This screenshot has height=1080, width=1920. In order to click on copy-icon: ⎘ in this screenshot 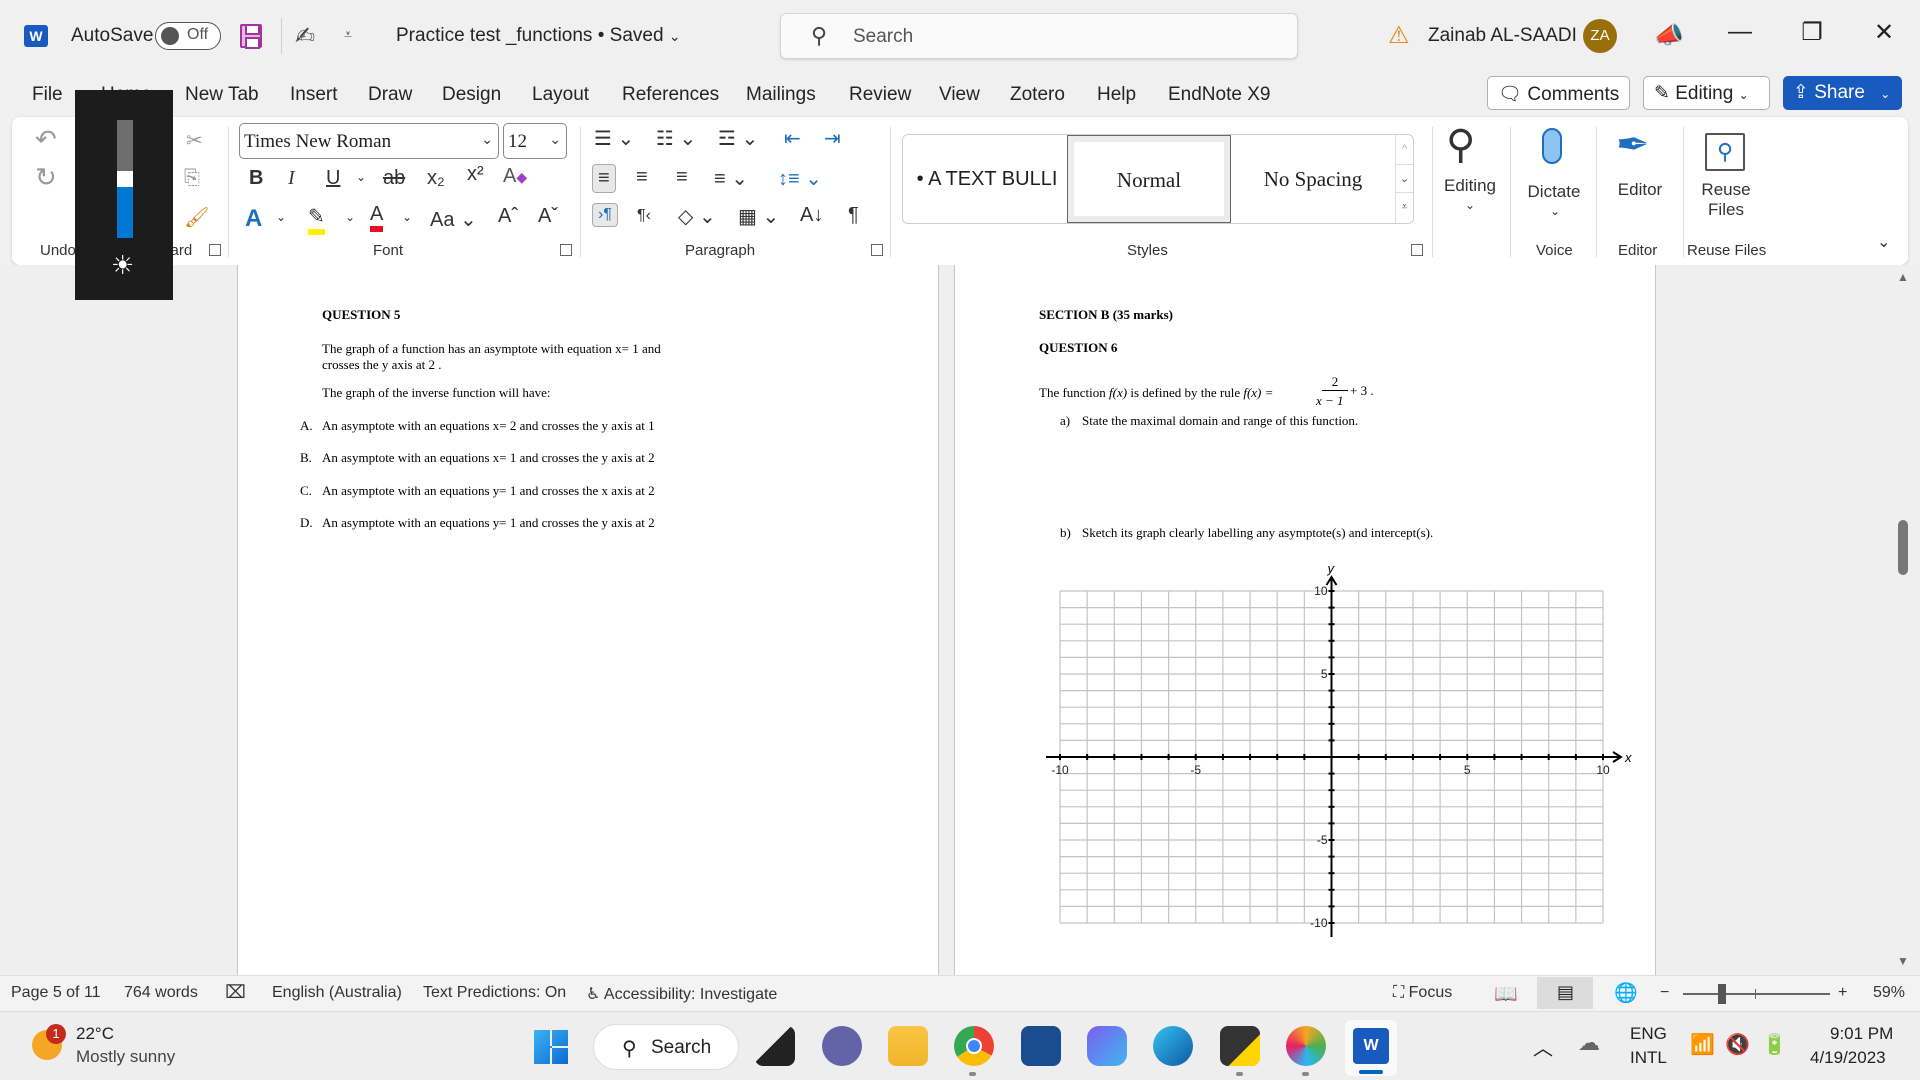, I will do `click(192, 178)`.